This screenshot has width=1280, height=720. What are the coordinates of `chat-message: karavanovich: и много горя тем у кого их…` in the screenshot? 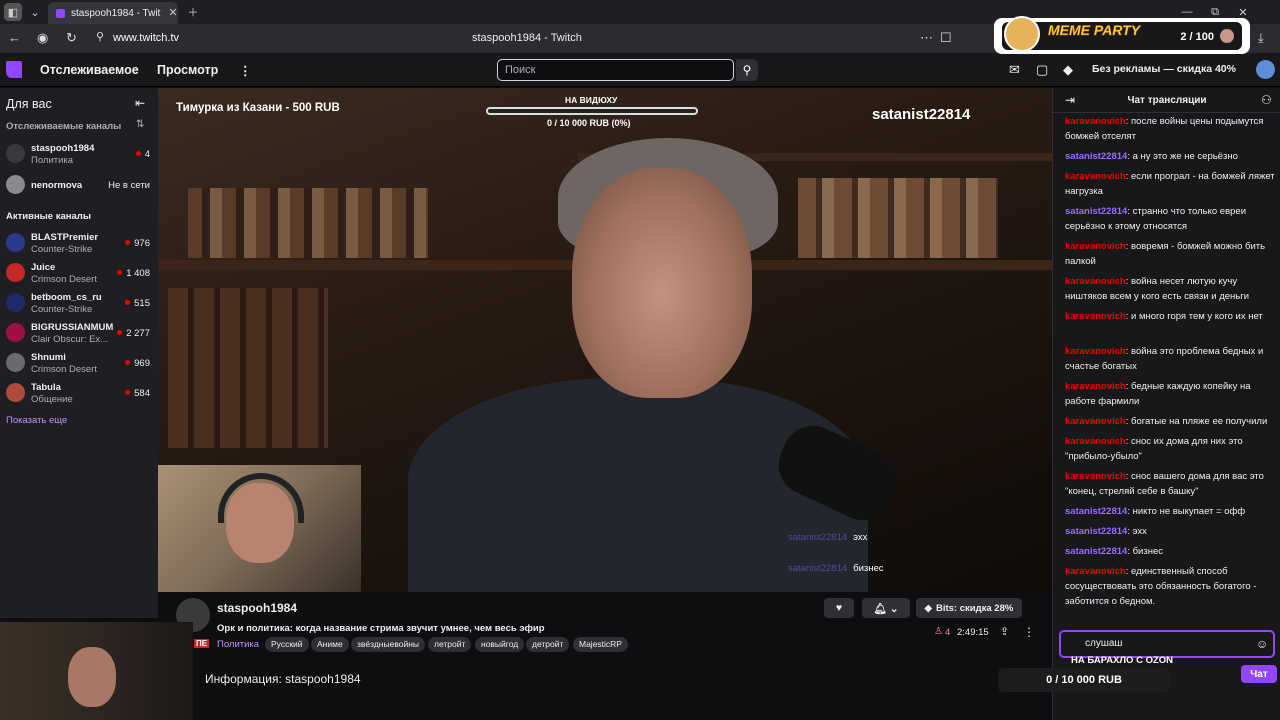 It's located at (1170, 316).